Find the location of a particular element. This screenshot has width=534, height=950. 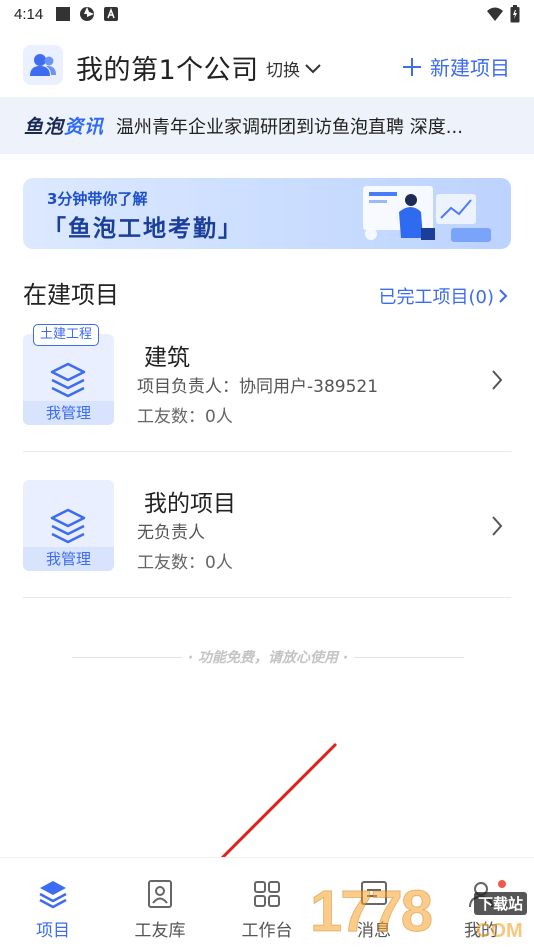

project-name: 我的项目 is located at coordinates (190, 504).